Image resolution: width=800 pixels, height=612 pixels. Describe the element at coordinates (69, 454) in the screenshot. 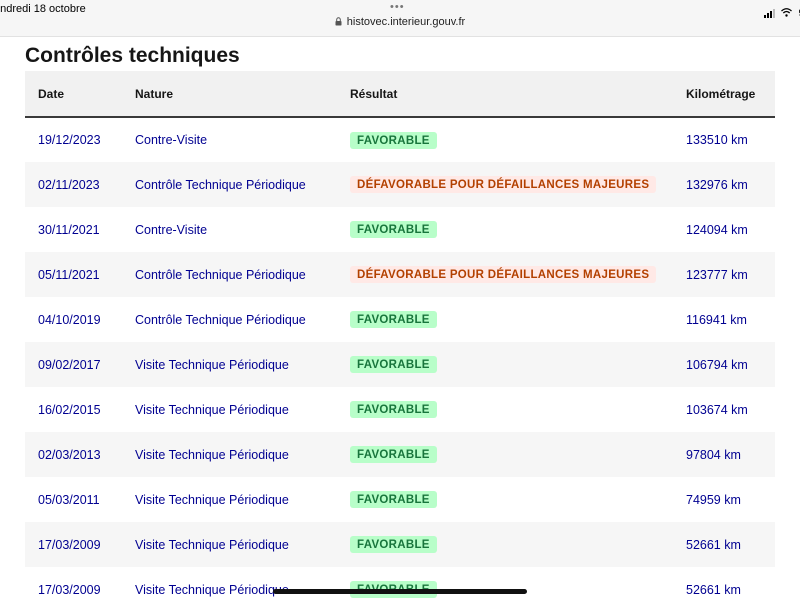

I see `cell-date: 02/03/2013` at that location.